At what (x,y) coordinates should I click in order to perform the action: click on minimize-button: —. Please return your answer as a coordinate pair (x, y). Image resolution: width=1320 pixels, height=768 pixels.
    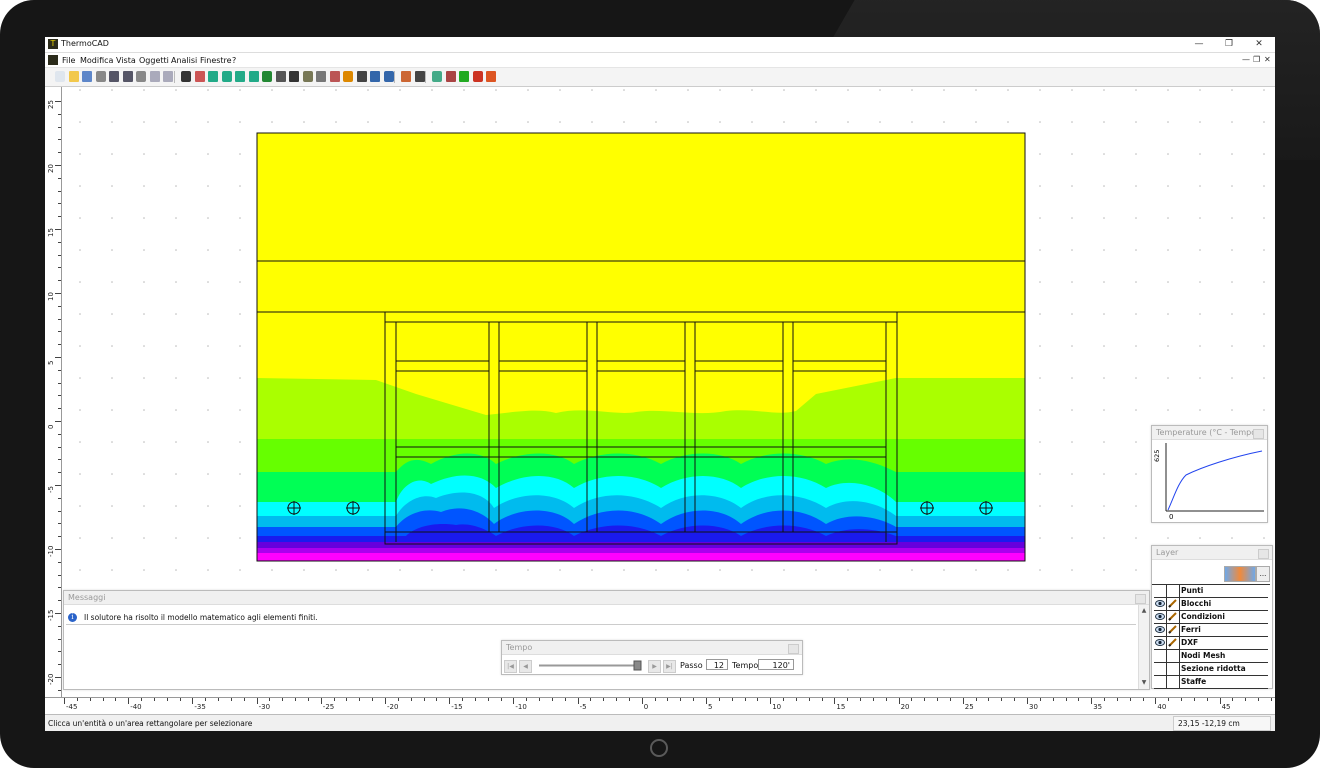
    Looking at the image, I should click on (1199, 44).